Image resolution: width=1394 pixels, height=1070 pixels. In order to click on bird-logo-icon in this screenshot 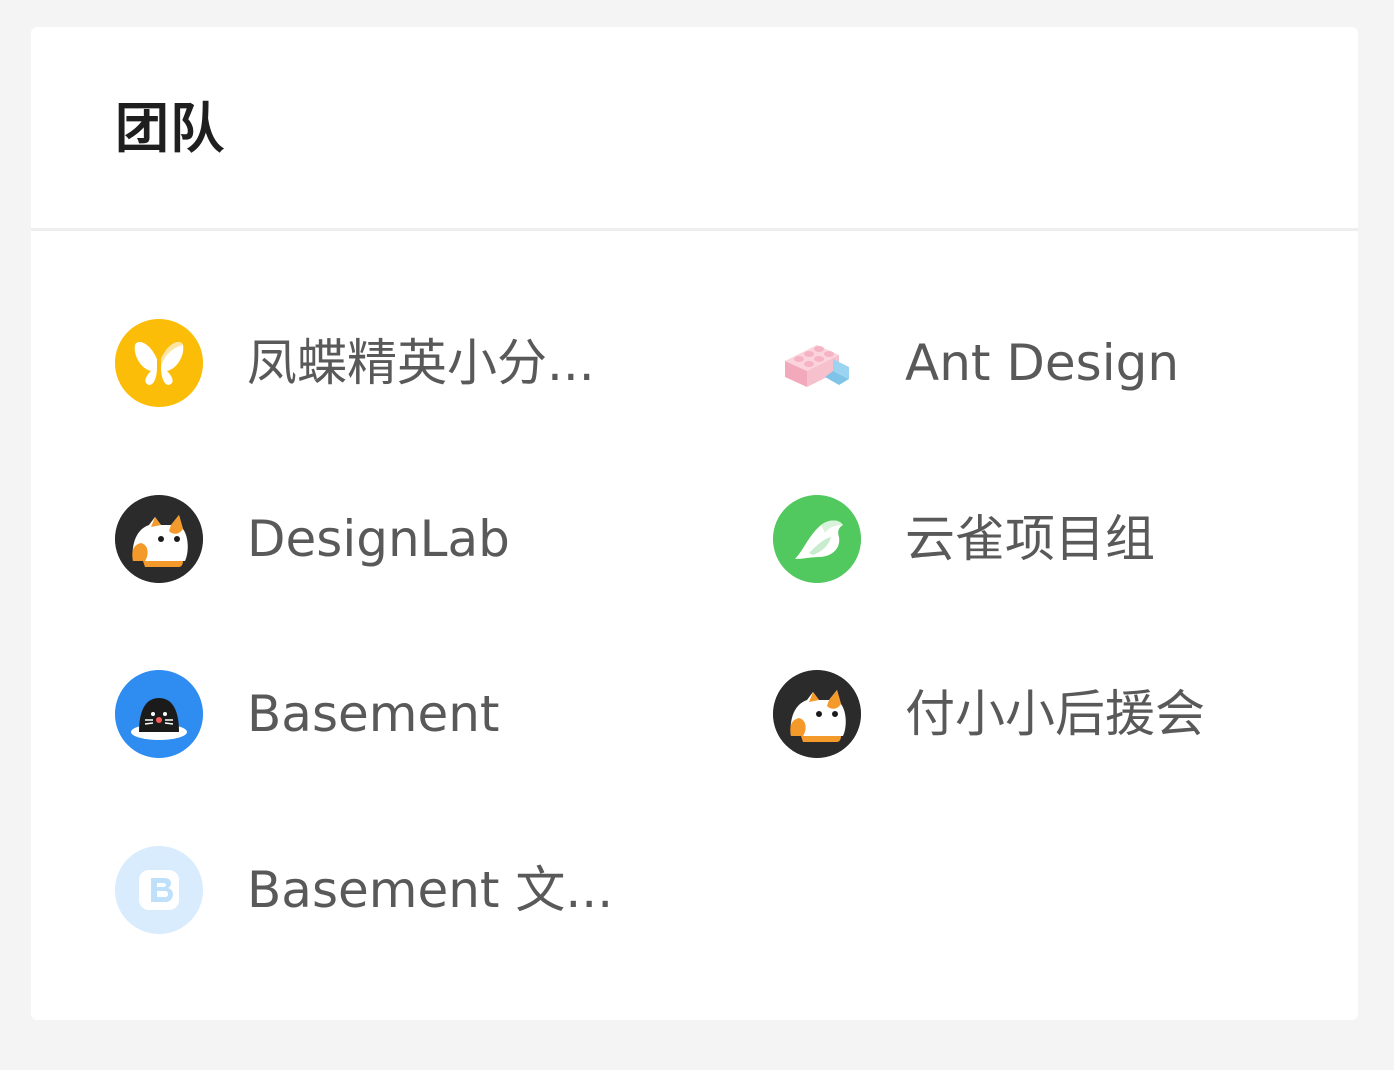, I will do `click(817, 539)`.